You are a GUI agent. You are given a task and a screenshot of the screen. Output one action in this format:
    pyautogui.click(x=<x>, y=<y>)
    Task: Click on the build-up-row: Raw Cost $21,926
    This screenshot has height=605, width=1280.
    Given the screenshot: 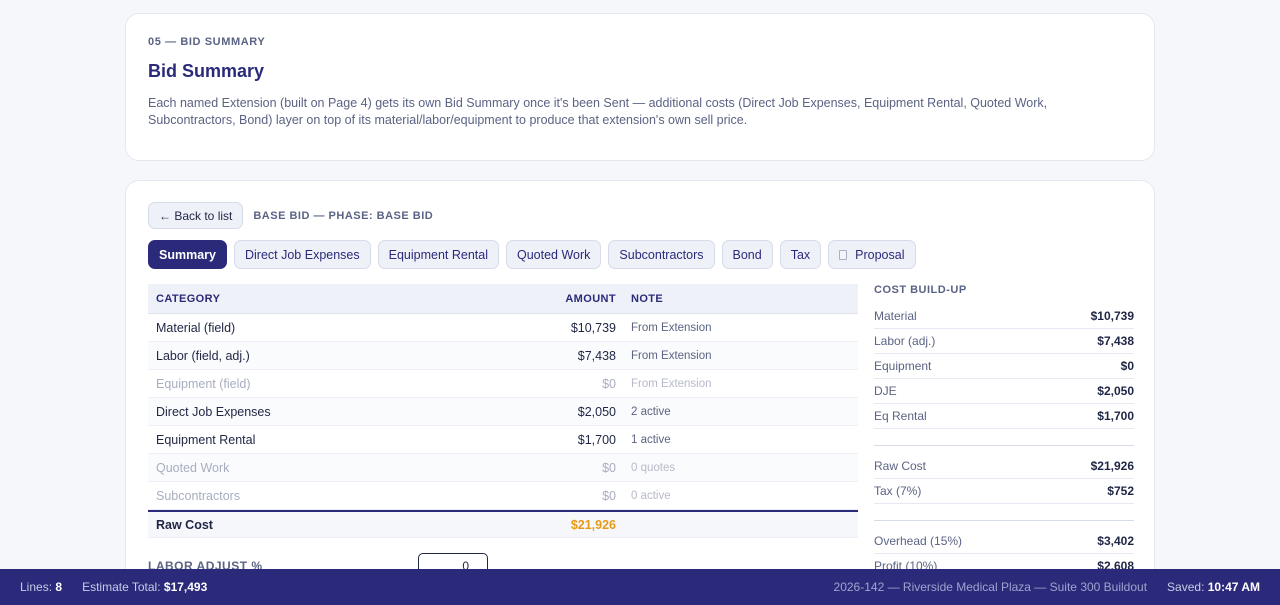 What is the action you would take?
    pyautogui.click(x=1004, y=466)
    